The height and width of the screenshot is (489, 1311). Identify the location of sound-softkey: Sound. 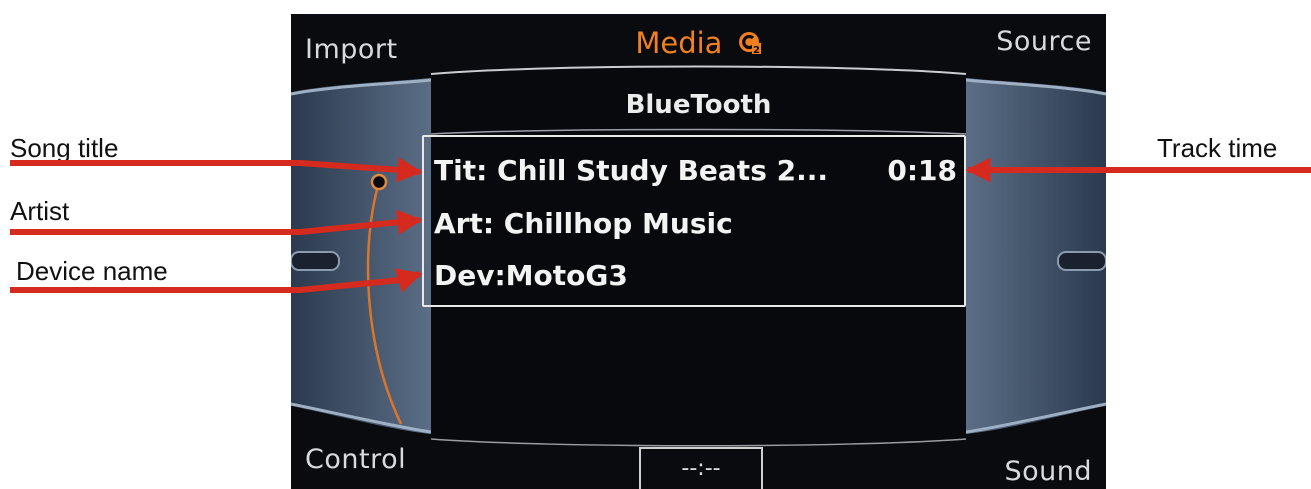
(1048, 471).